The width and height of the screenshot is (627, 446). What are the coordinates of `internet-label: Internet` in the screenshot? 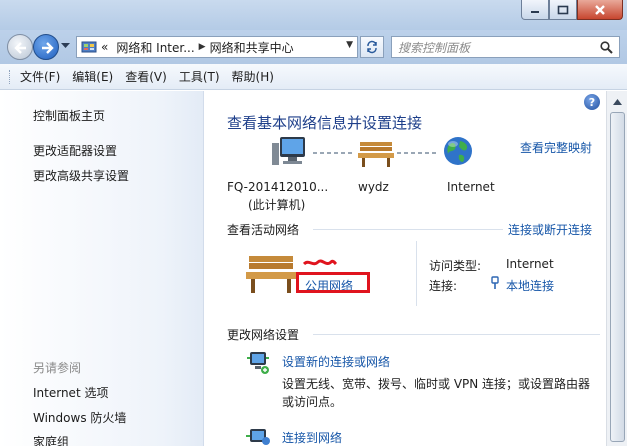 It's located at (471, 187).